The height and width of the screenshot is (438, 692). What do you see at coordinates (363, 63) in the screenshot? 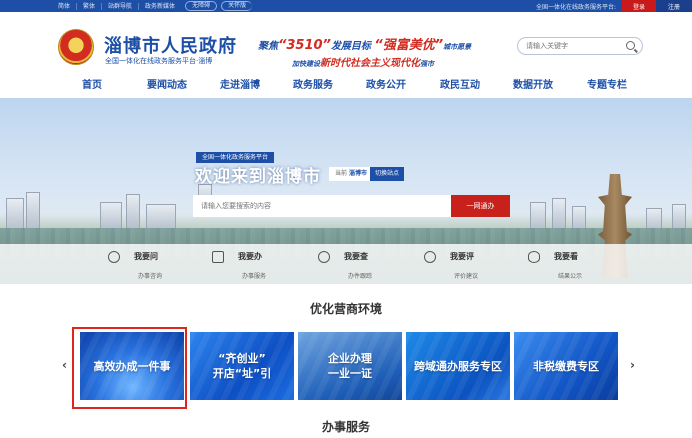
I see `slogan-line-2: 加快建设新时代社会主义现代化强市` at bounding box center [363, 63].